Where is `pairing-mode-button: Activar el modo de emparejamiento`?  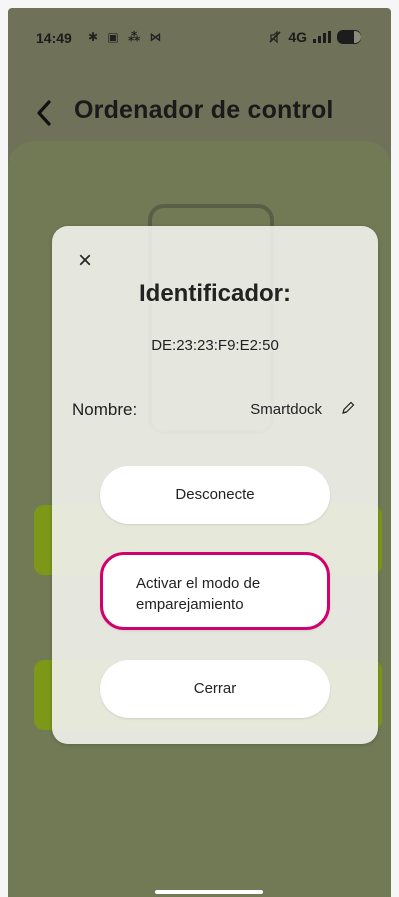 pairing-mode-button: Activar el modo de emparejamiento is located at coordinates (215, 591).